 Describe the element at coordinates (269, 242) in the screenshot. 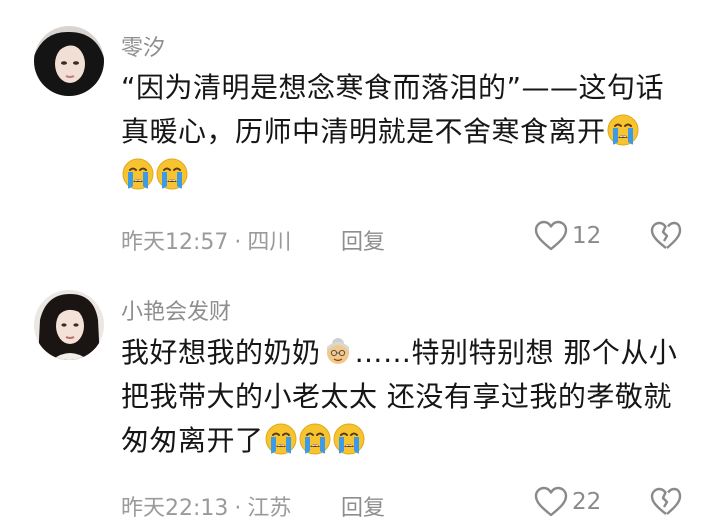

I see `location: 四川` at that location.